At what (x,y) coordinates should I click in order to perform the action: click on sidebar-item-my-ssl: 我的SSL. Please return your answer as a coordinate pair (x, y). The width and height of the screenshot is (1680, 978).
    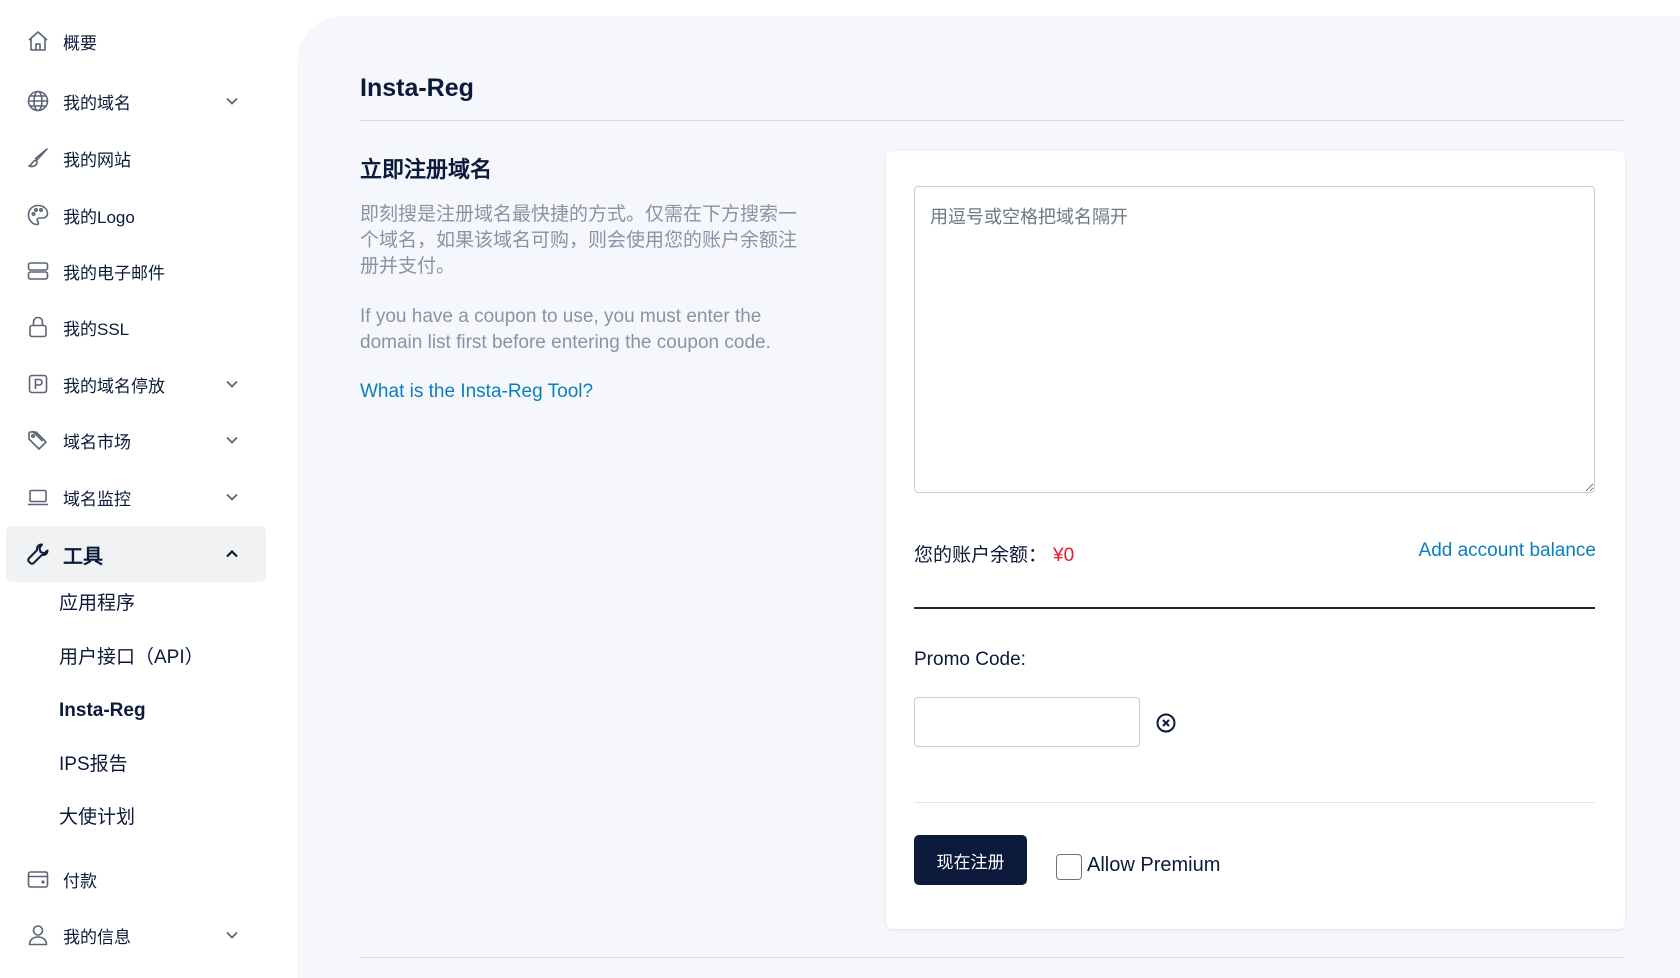
    Looking at the image, I should click on (136, 327).